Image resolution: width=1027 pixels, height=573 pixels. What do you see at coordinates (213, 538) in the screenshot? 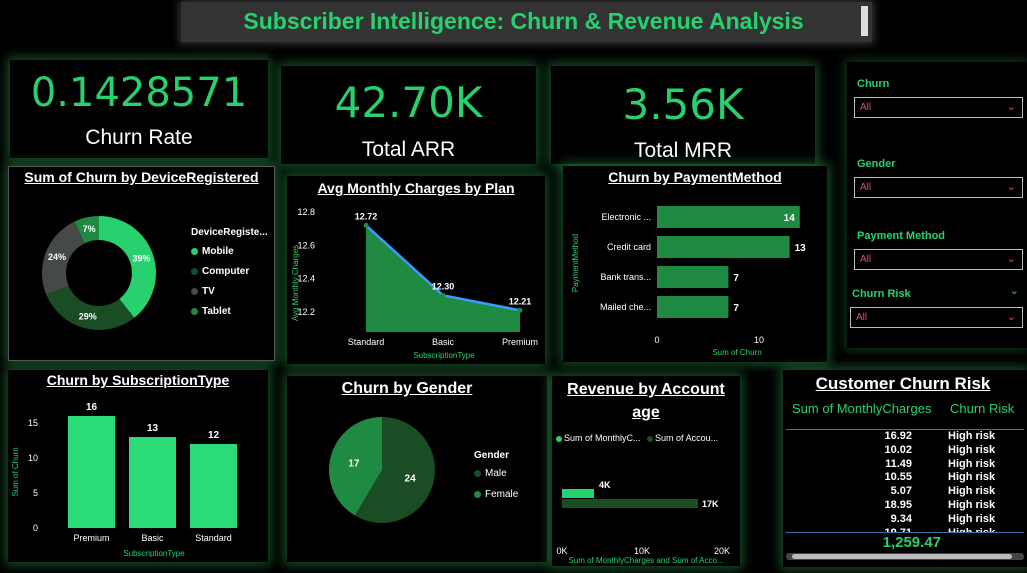
I see `subscription-x-tick: Standard` at bounding box center [213, 538].